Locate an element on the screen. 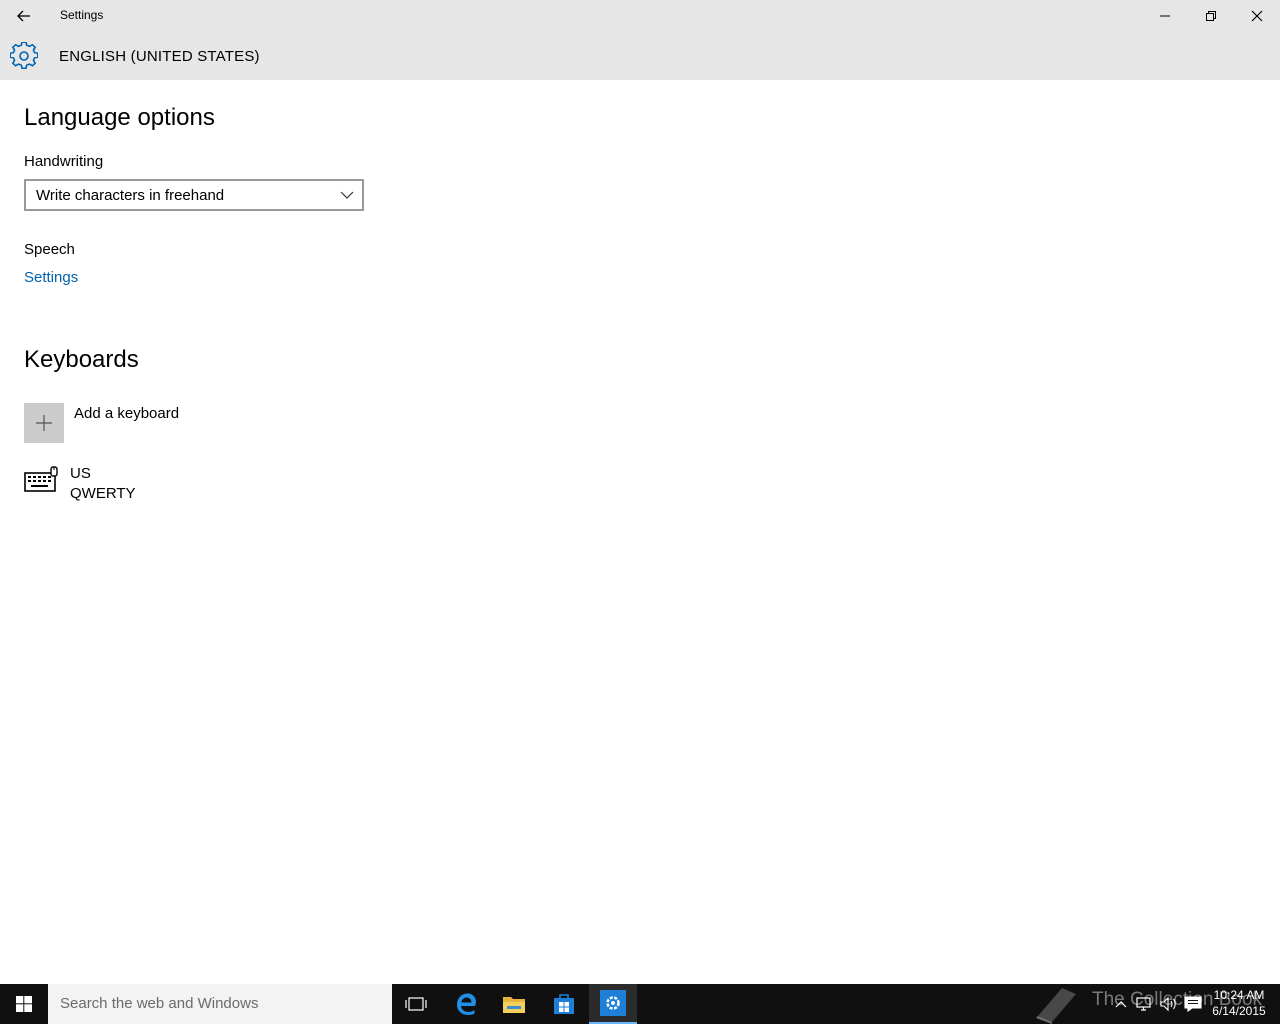 This screenshot has height=1024, width=1280. add-keyboard-label: Add a keyboard is located at coordinates (127, 413).